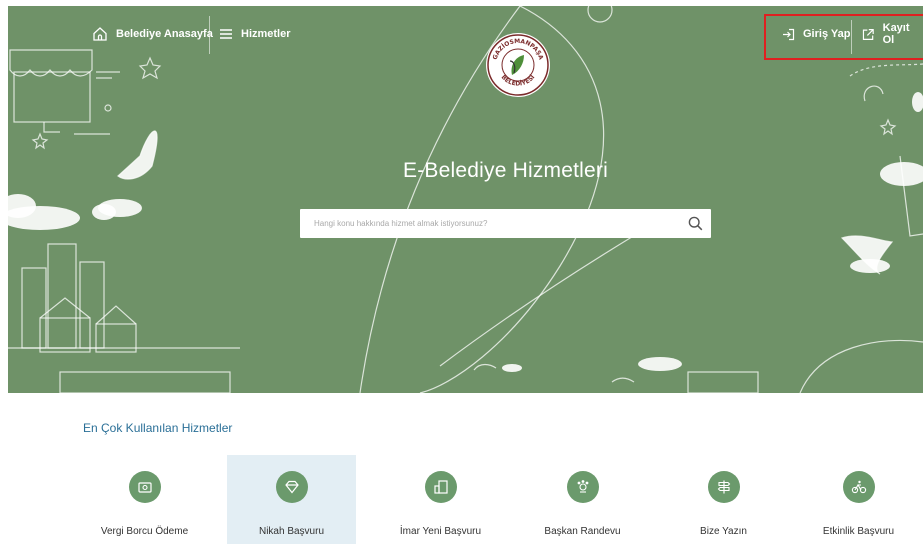  What do you see at coordinates (291, 487) in the screenshot?
I see `diamond-icon` at bounding box center [291, 487].